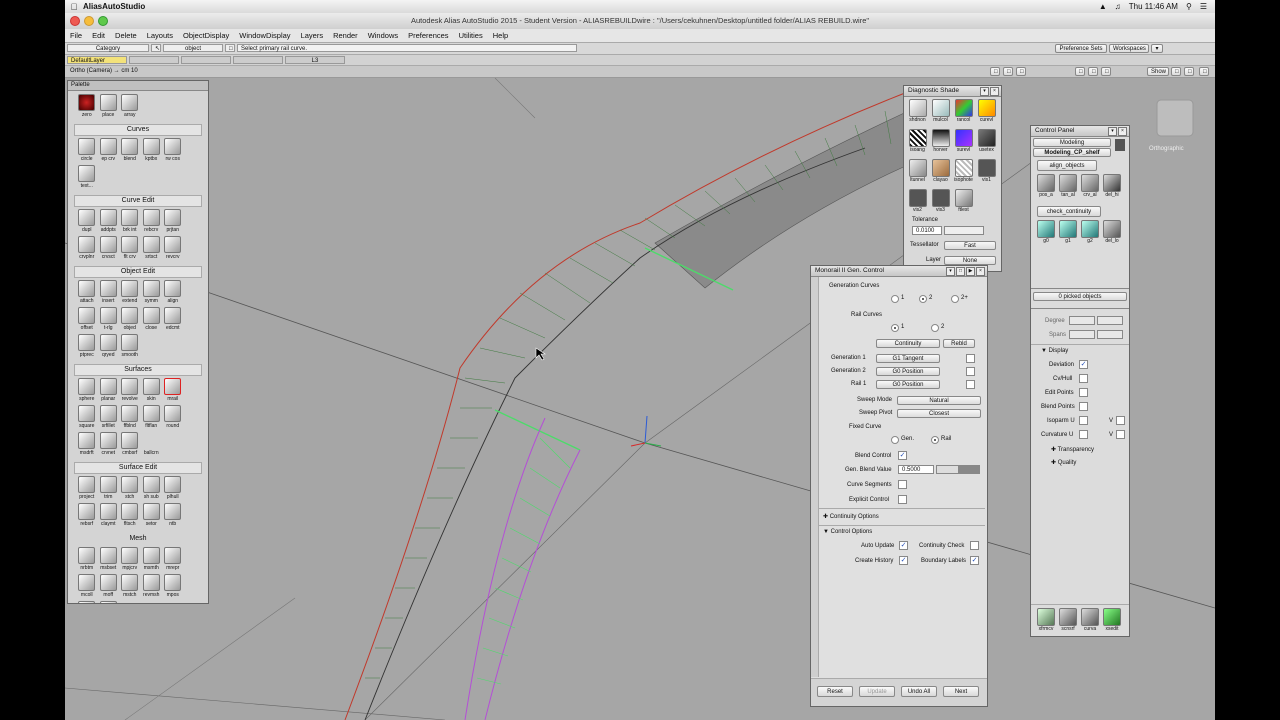 This screenshot has height=720, width=1280. Describe the element at coordinates (152, 151) in the screenshot. I see `tool-kptbx: kptbx` at that location.